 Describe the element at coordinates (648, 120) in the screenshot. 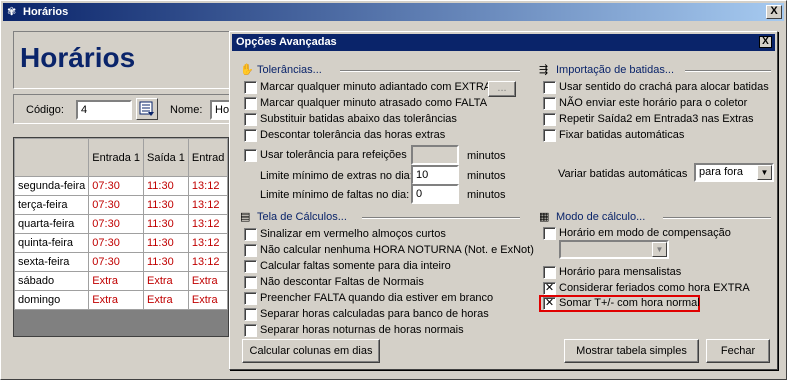

I see `checkbox-repetir-saida2: Repetir Saída2 em Entrada3 nas Extras` at that location.